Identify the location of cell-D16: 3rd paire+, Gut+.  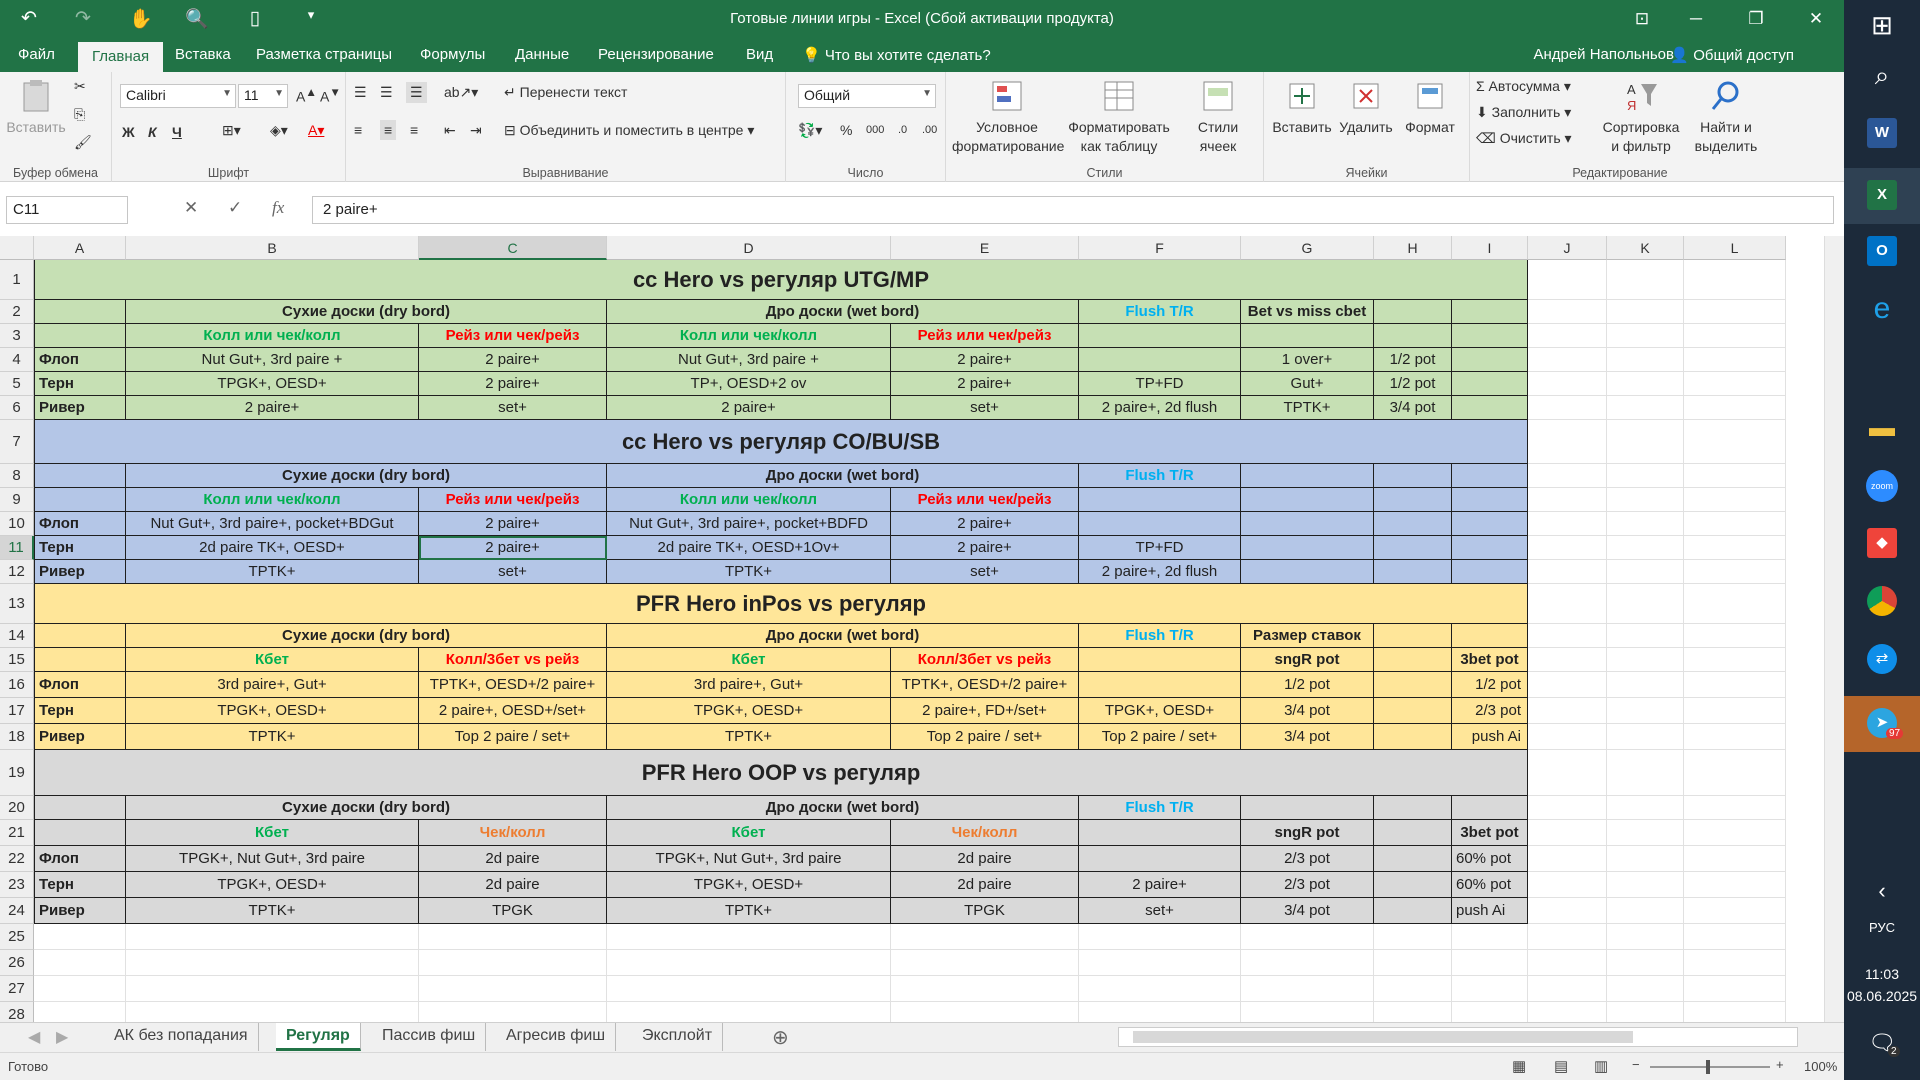
(749, 685).